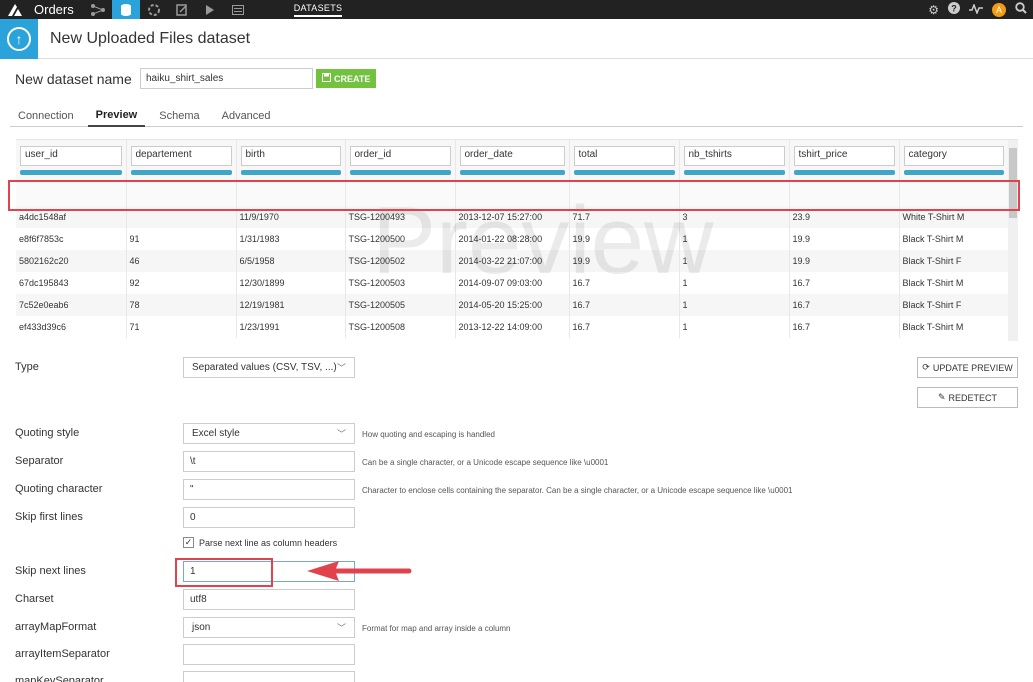 Image resolution: width=1033 pixels, height=682 pixels. I want to click on update-preview-button: ⟳ UPDATE PREVIEW, so click(967, 367).